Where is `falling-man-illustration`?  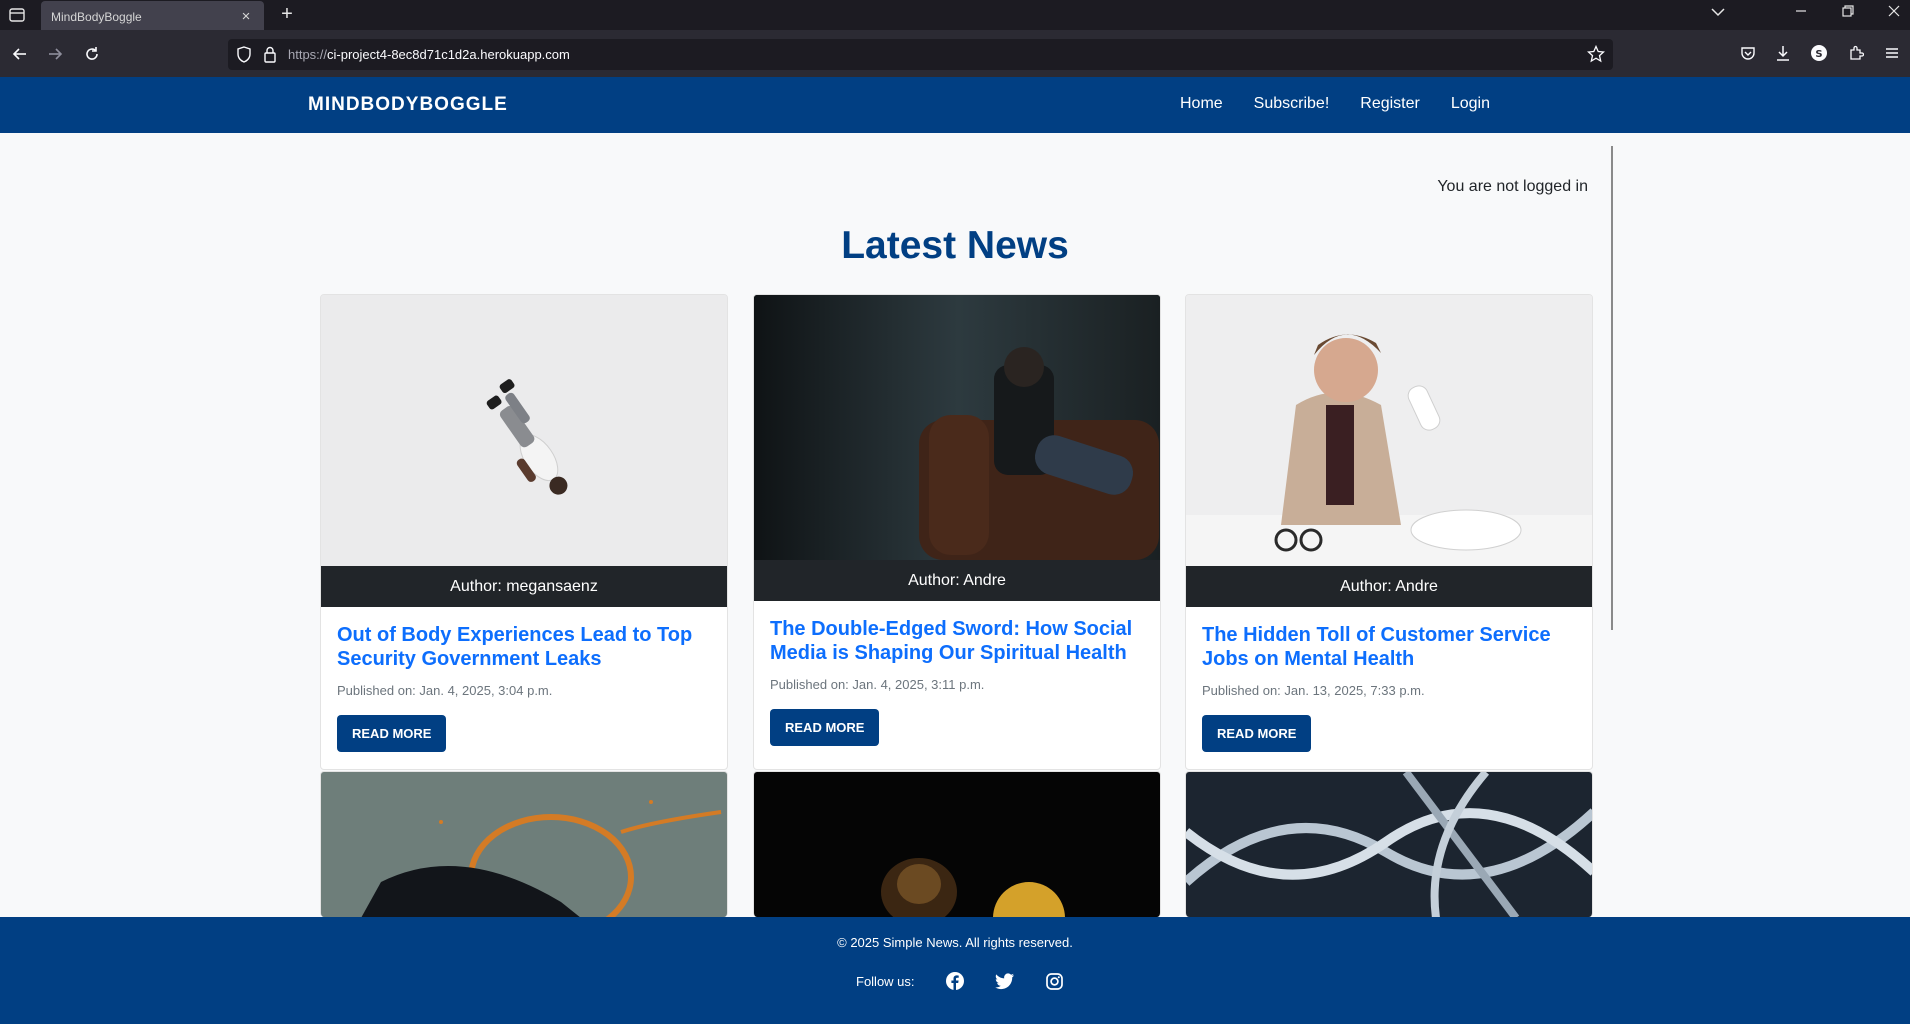
falling-man-illustration is located at coordinates (524, 451).